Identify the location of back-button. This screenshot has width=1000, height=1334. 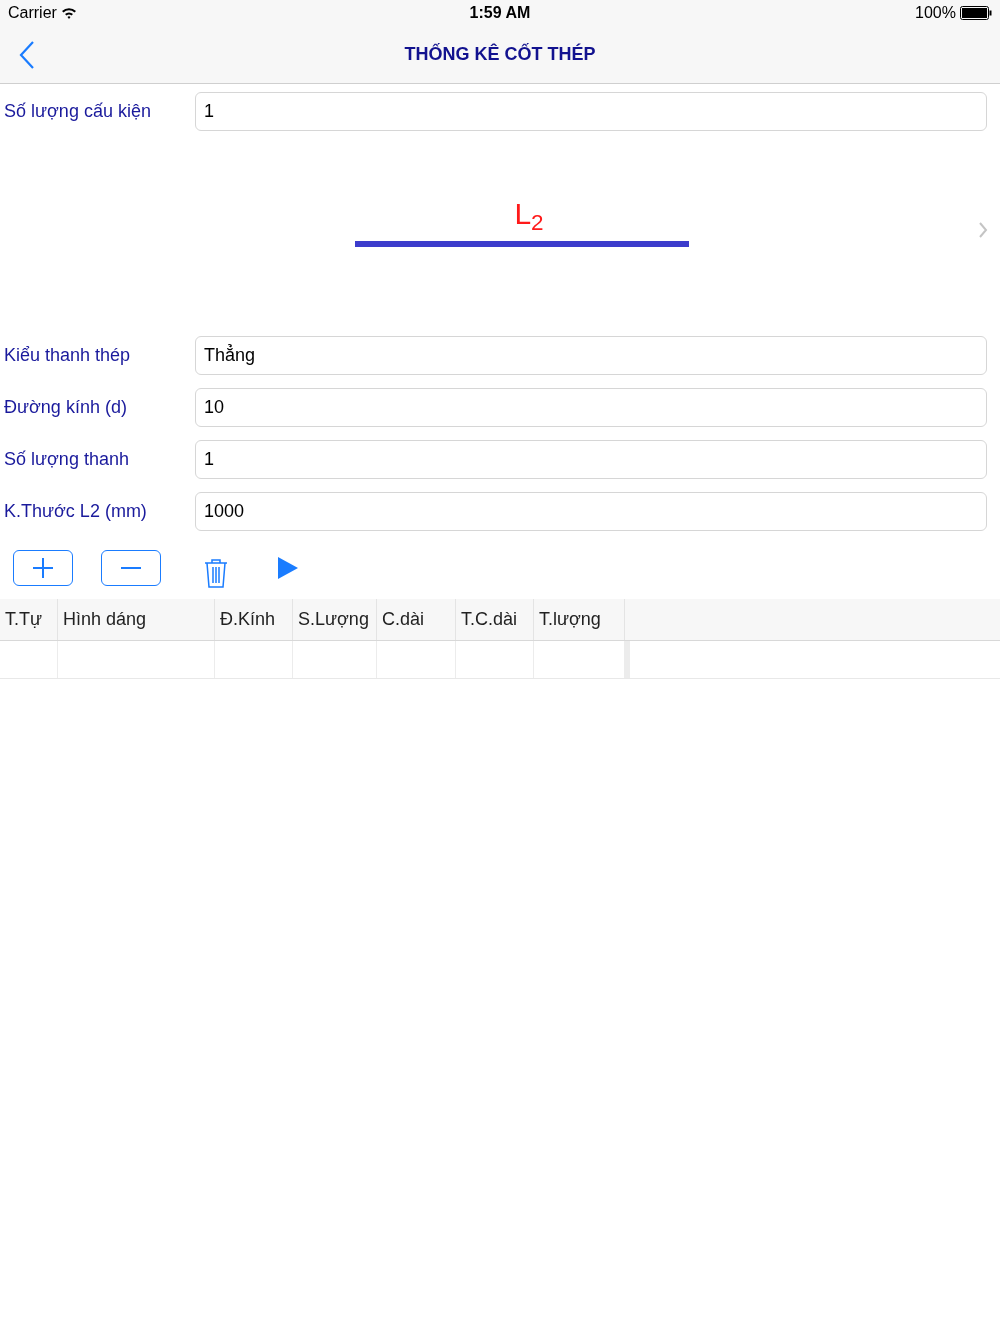
(27, 55).